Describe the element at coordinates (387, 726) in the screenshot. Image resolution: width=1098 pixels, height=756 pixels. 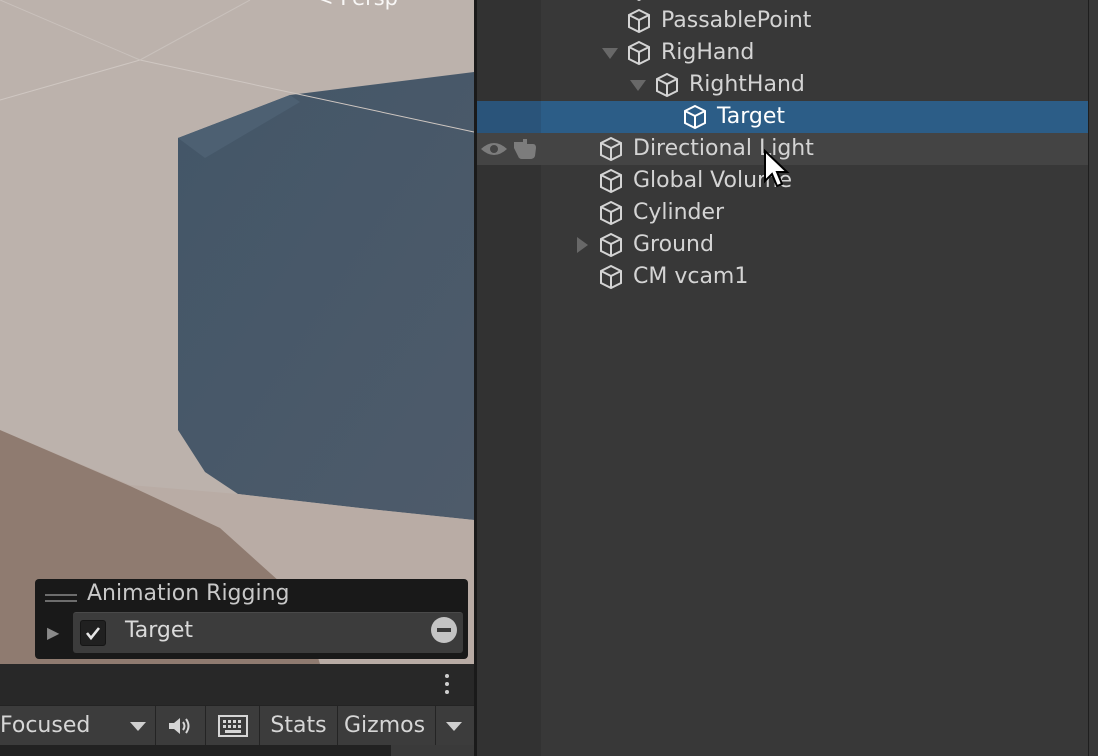
I see `gizmos-button: Gizmos` at that location.